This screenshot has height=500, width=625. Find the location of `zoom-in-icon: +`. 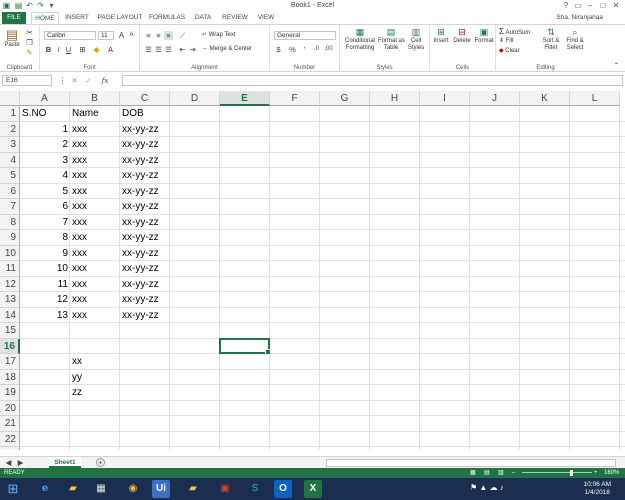

zoom-in-icon: + is located at coordinates (596, 473).